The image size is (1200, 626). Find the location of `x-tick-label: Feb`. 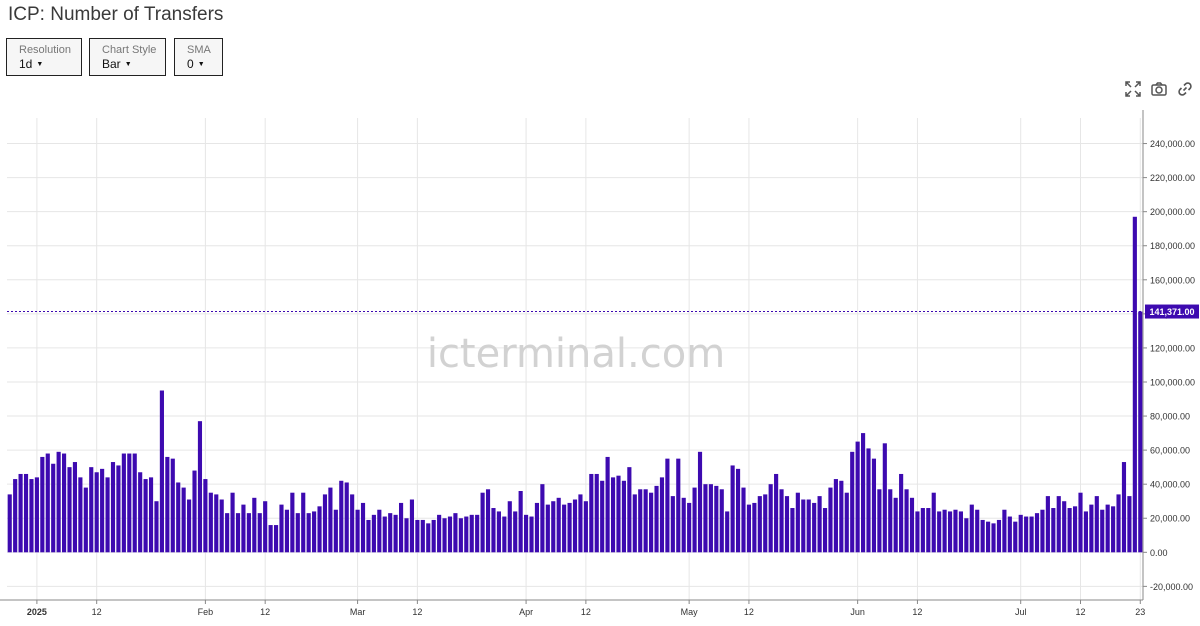

x-tick-label: Feb is located at coordinates (206, 612).